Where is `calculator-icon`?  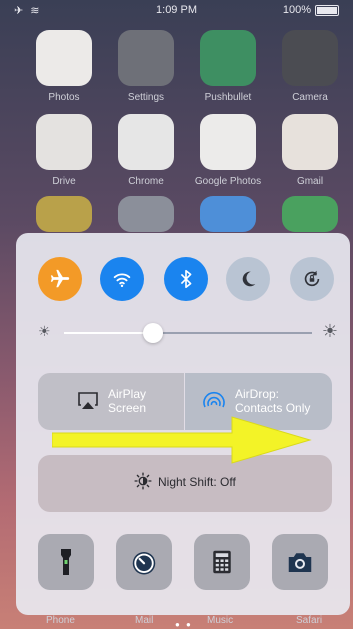 calculator-icon is located at coordinates (222, 562).